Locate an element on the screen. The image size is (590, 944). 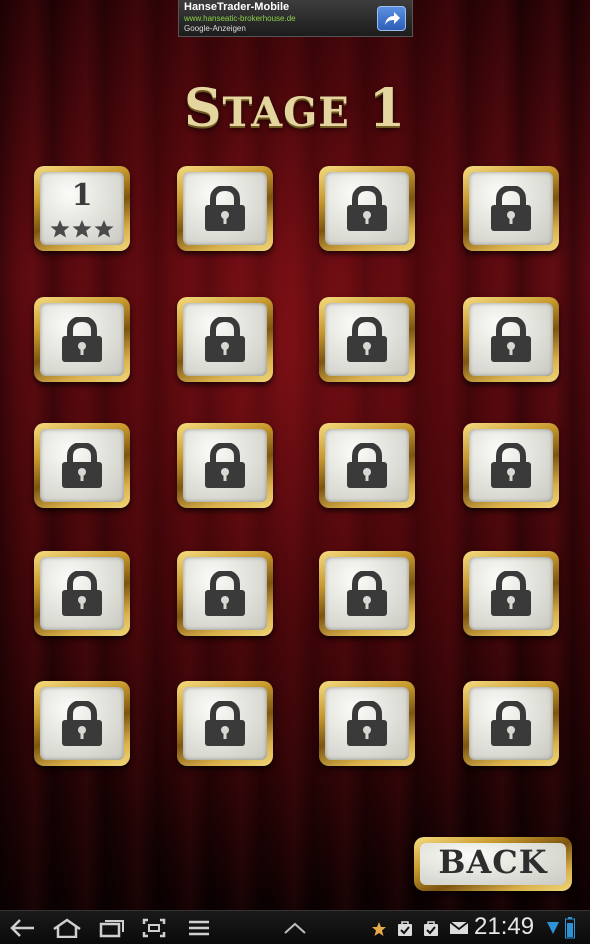
menu-icon is located at coordinates (199, 928).